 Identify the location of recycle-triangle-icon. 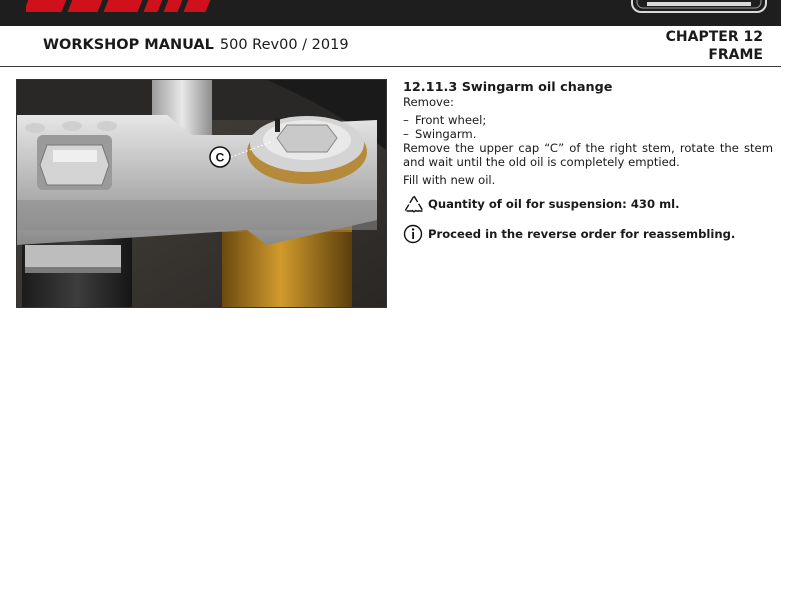
(414, 204).